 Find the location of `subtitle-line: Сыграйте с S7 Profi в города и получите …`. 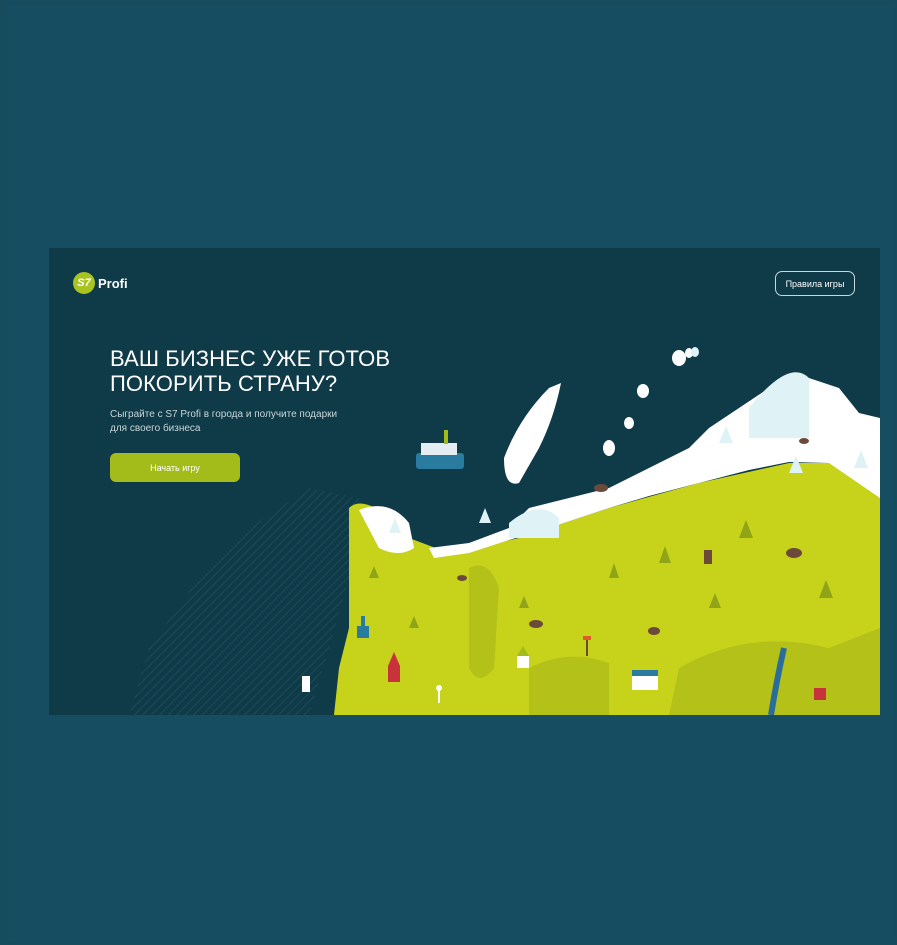

subtitle-line: Сыграйте с S7 Profi в города и получите … is located at coordinates (224, 414).